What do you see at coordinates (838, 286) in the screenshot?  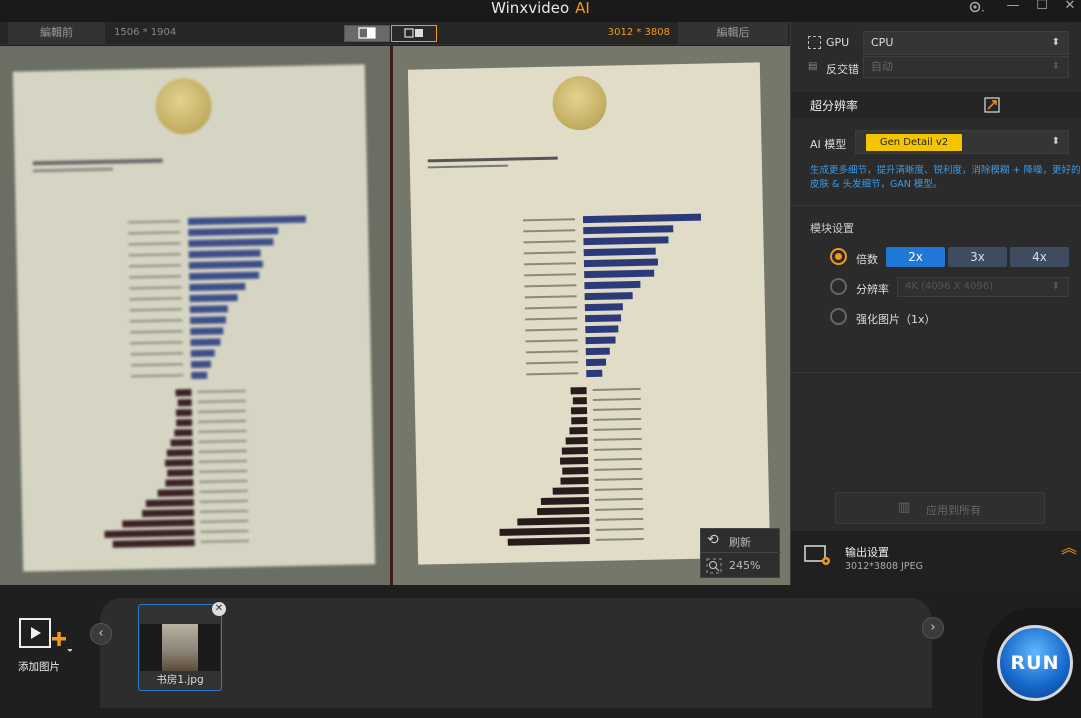 I see `resolution-radio` at bounding box center [838, 286].